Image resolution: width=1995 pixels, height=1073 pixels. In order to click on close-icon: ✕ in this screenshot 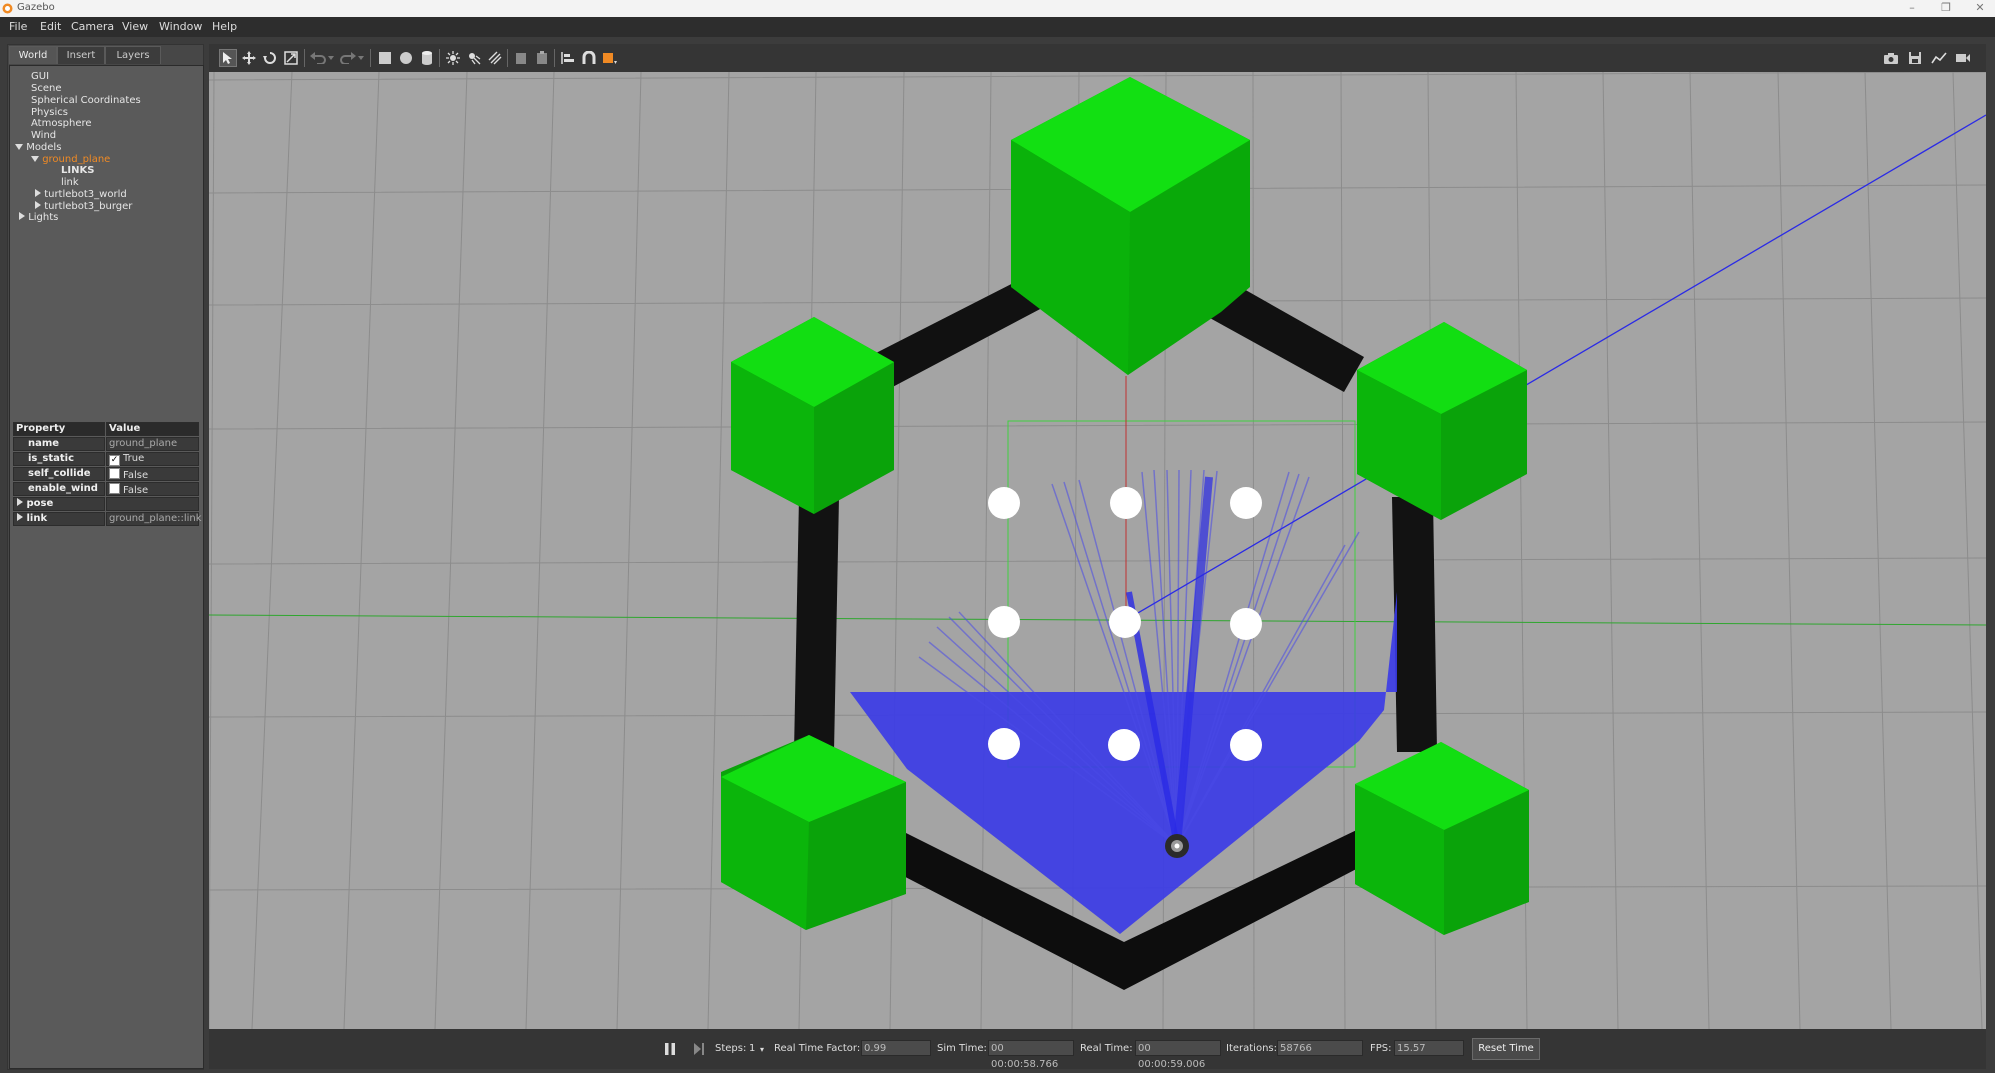, I will do `click(1980, 7)`.